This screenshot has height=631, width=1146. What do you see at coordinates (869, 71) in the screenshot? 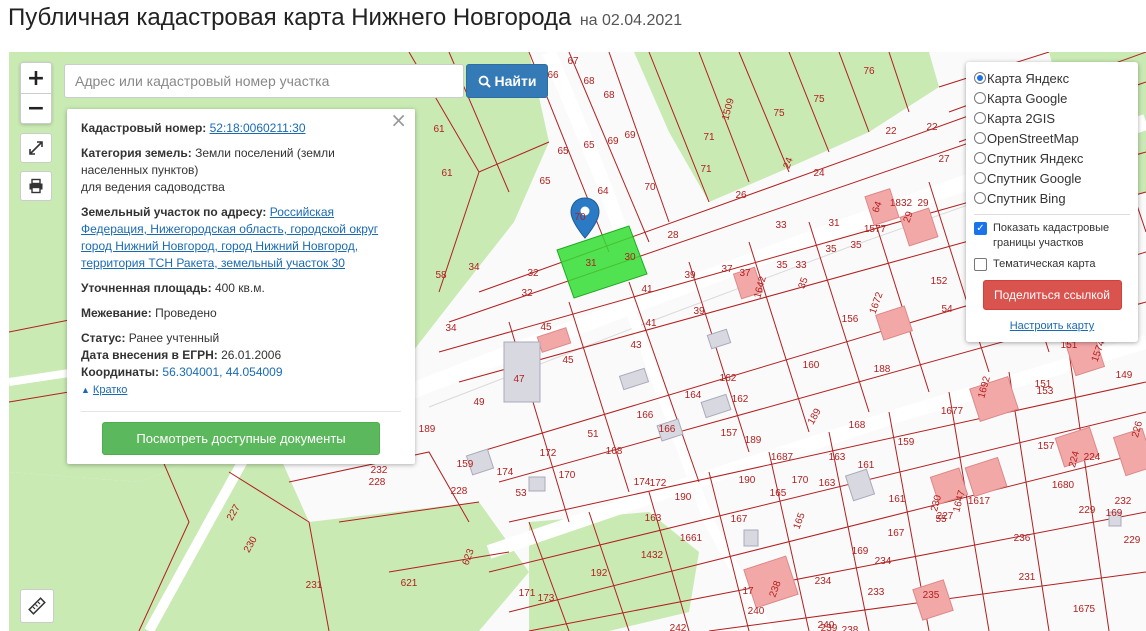
I see `parcel-number-label: 76` at bounding box center [869, 71].